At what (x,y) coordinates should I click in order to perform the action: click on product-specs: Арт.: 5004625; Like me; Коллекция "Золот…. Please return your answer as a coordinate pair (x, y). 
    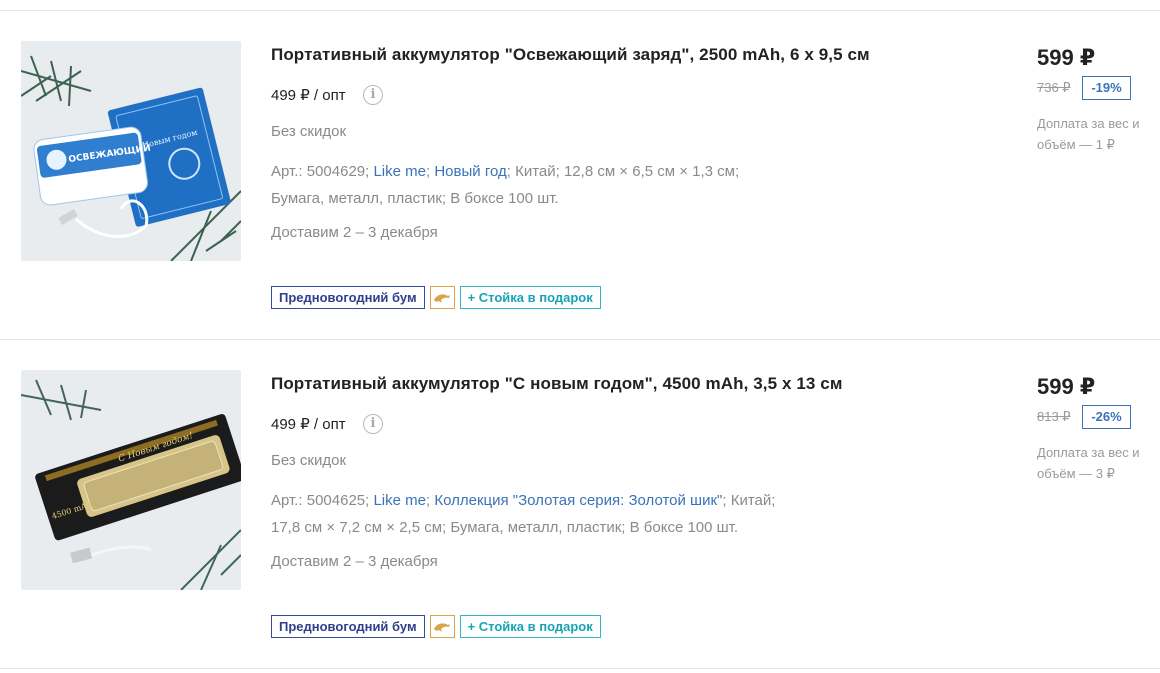
    Looking at the image, I should click on (561, 514).